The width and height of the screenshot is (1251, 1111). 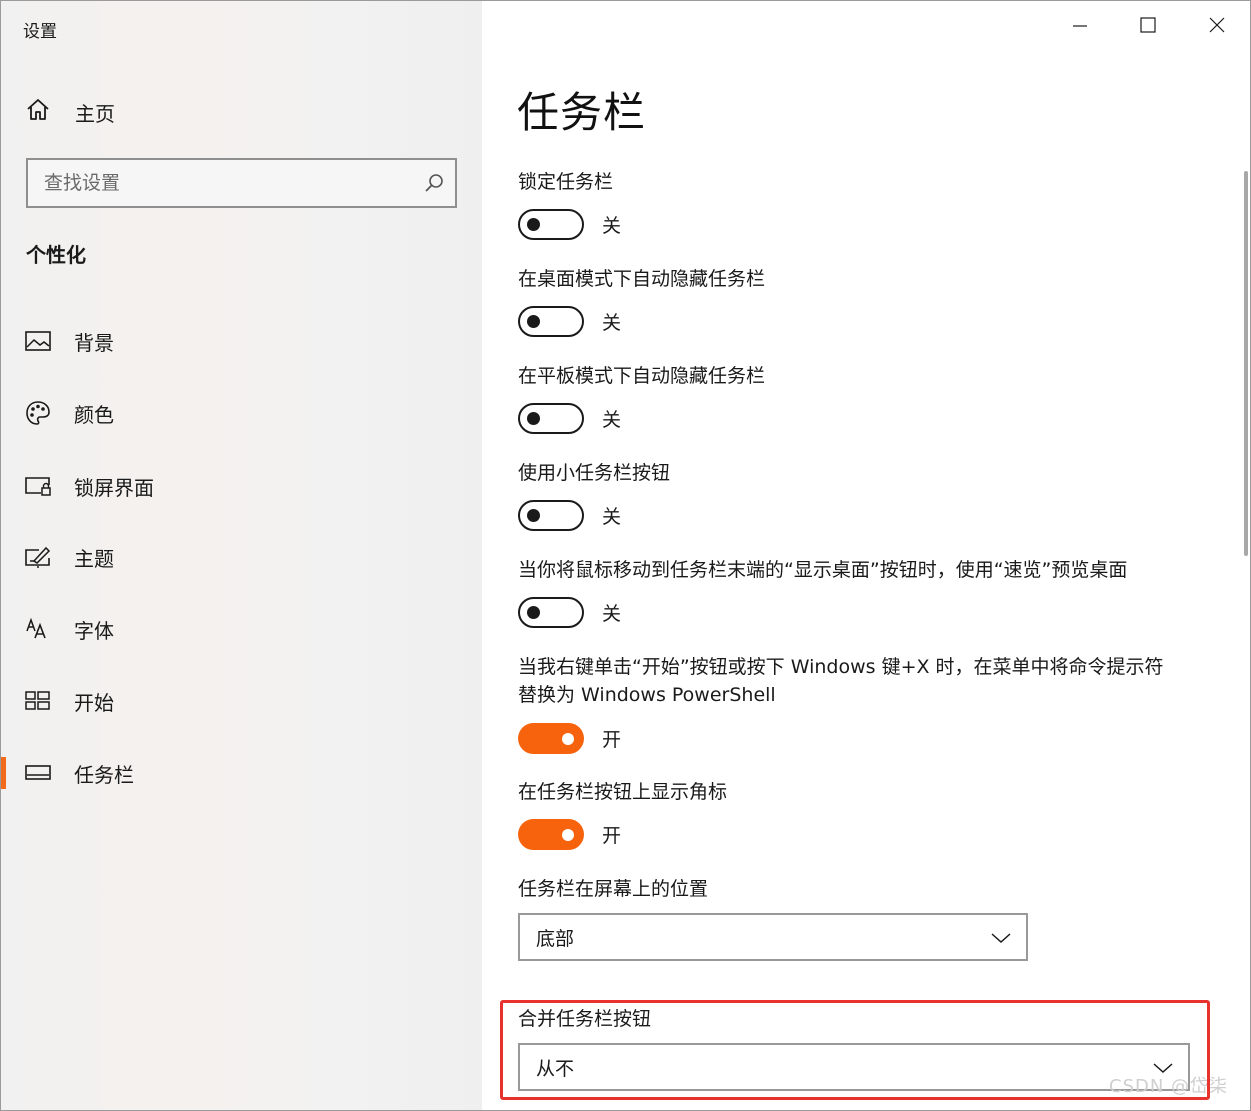 What do you see at coordinates (855, 1050) in the screenshot?
I see `annotation-highlight-box` at bounding box center [855, 1050].